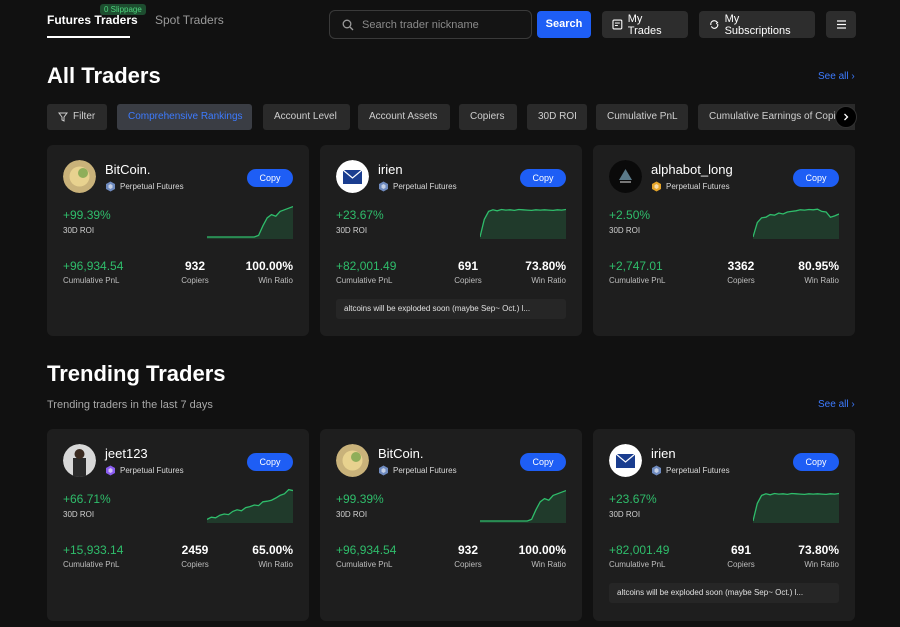  I want to click on roi-value: +2.50%, so click(630, 215).